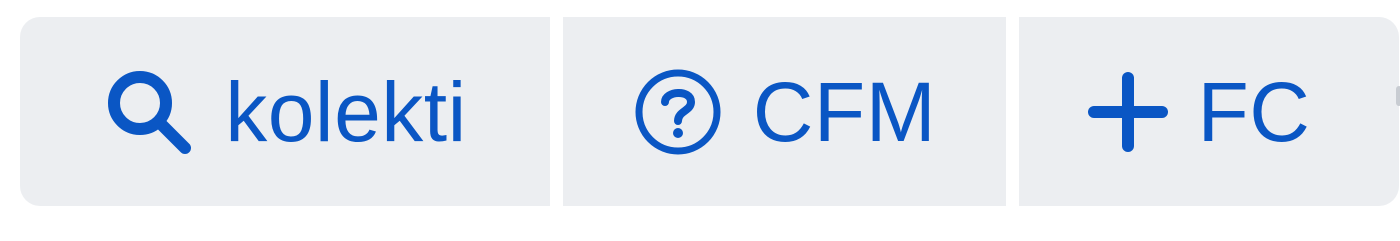  Describe the element at coordinates (1398, 96) in the screenshot. I see `scroll-edge-indicator` at that location.